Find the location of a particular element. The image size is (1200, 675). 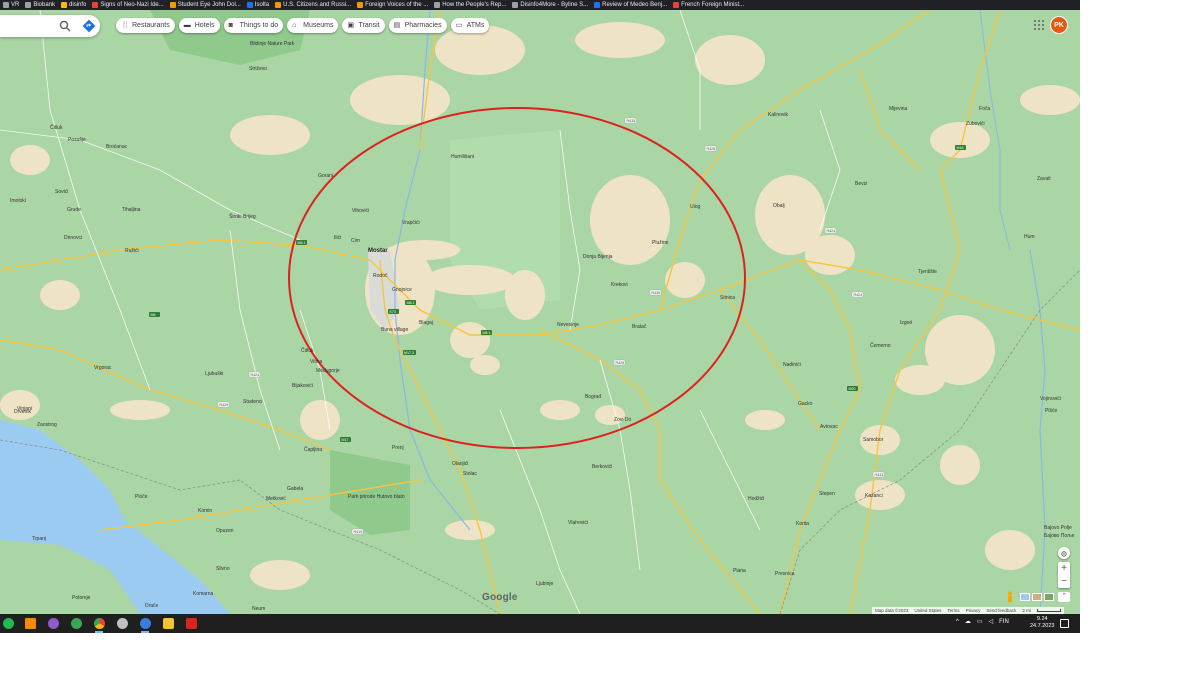

road-shield: R419 is located at coordinates (357, 531).